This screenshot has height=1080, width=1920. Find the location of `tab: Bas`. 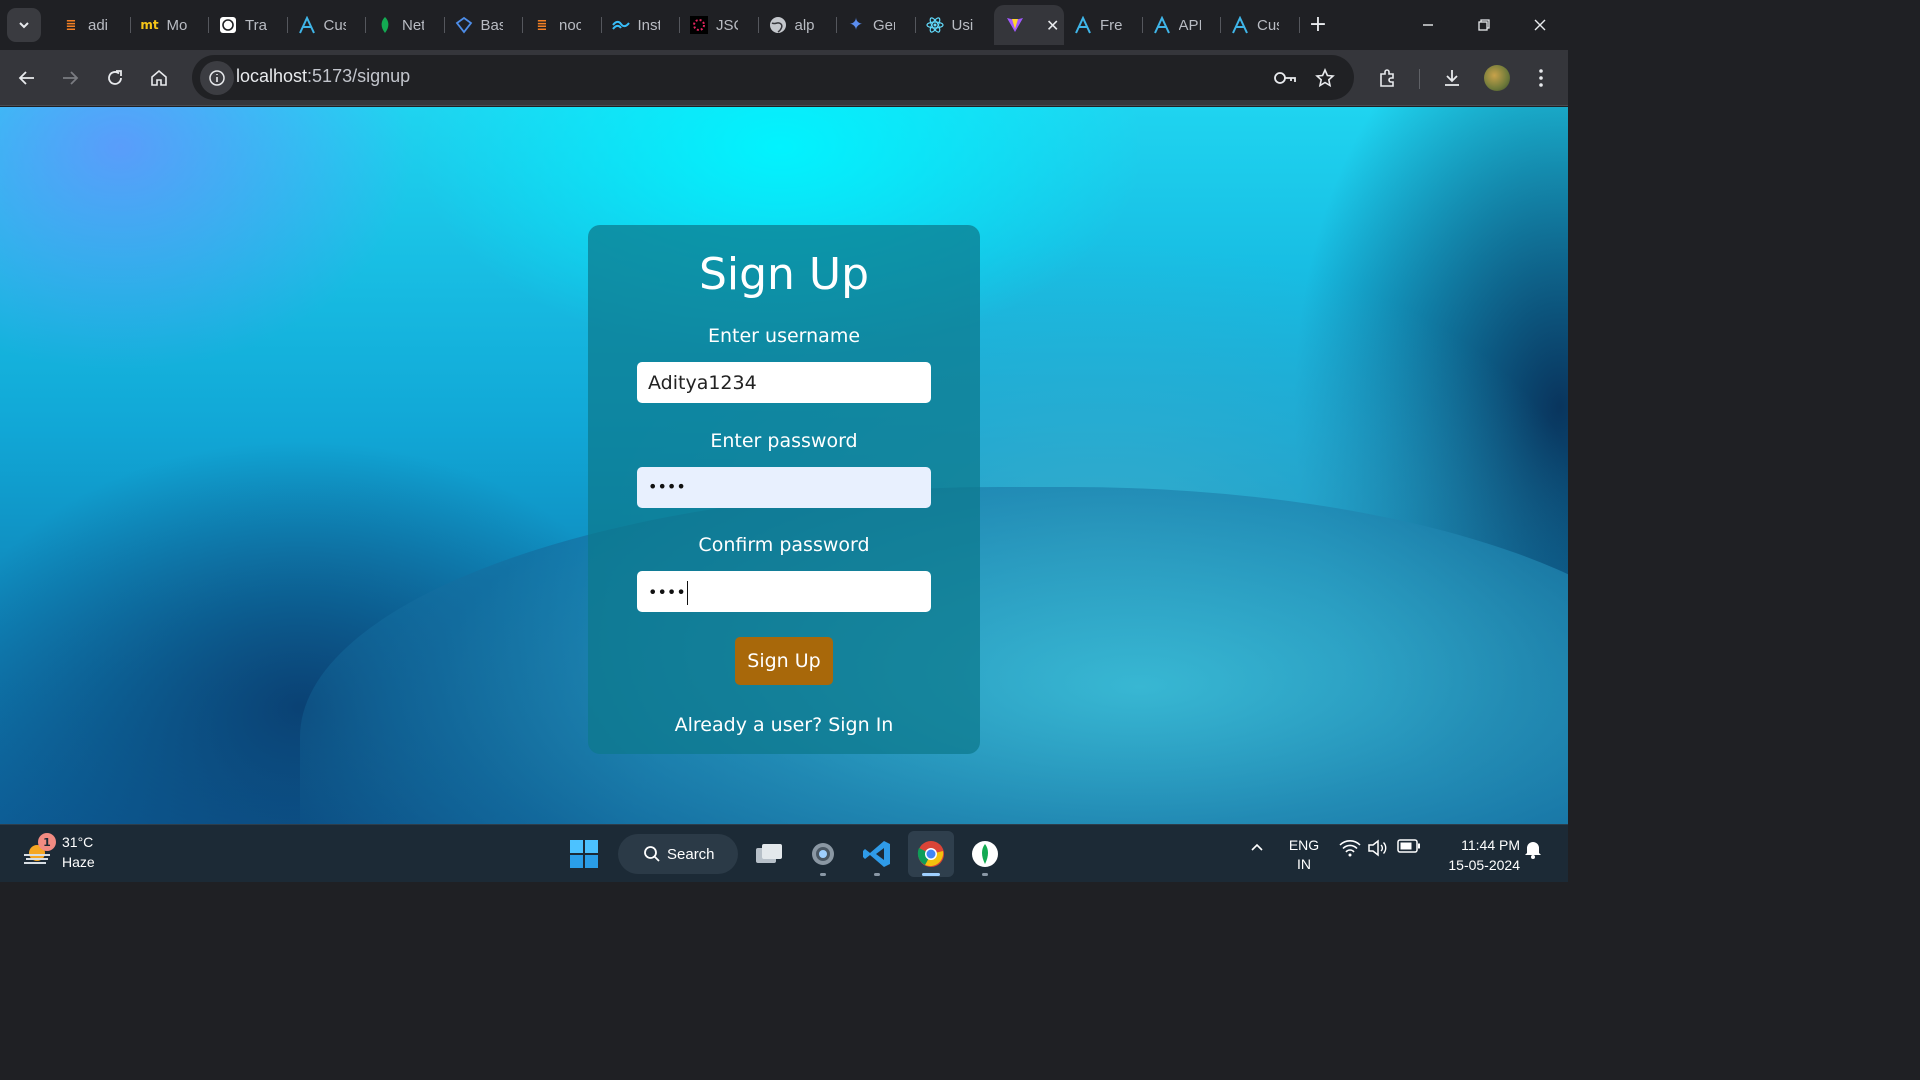

tab: Bas is located at coordinates (484, 25).